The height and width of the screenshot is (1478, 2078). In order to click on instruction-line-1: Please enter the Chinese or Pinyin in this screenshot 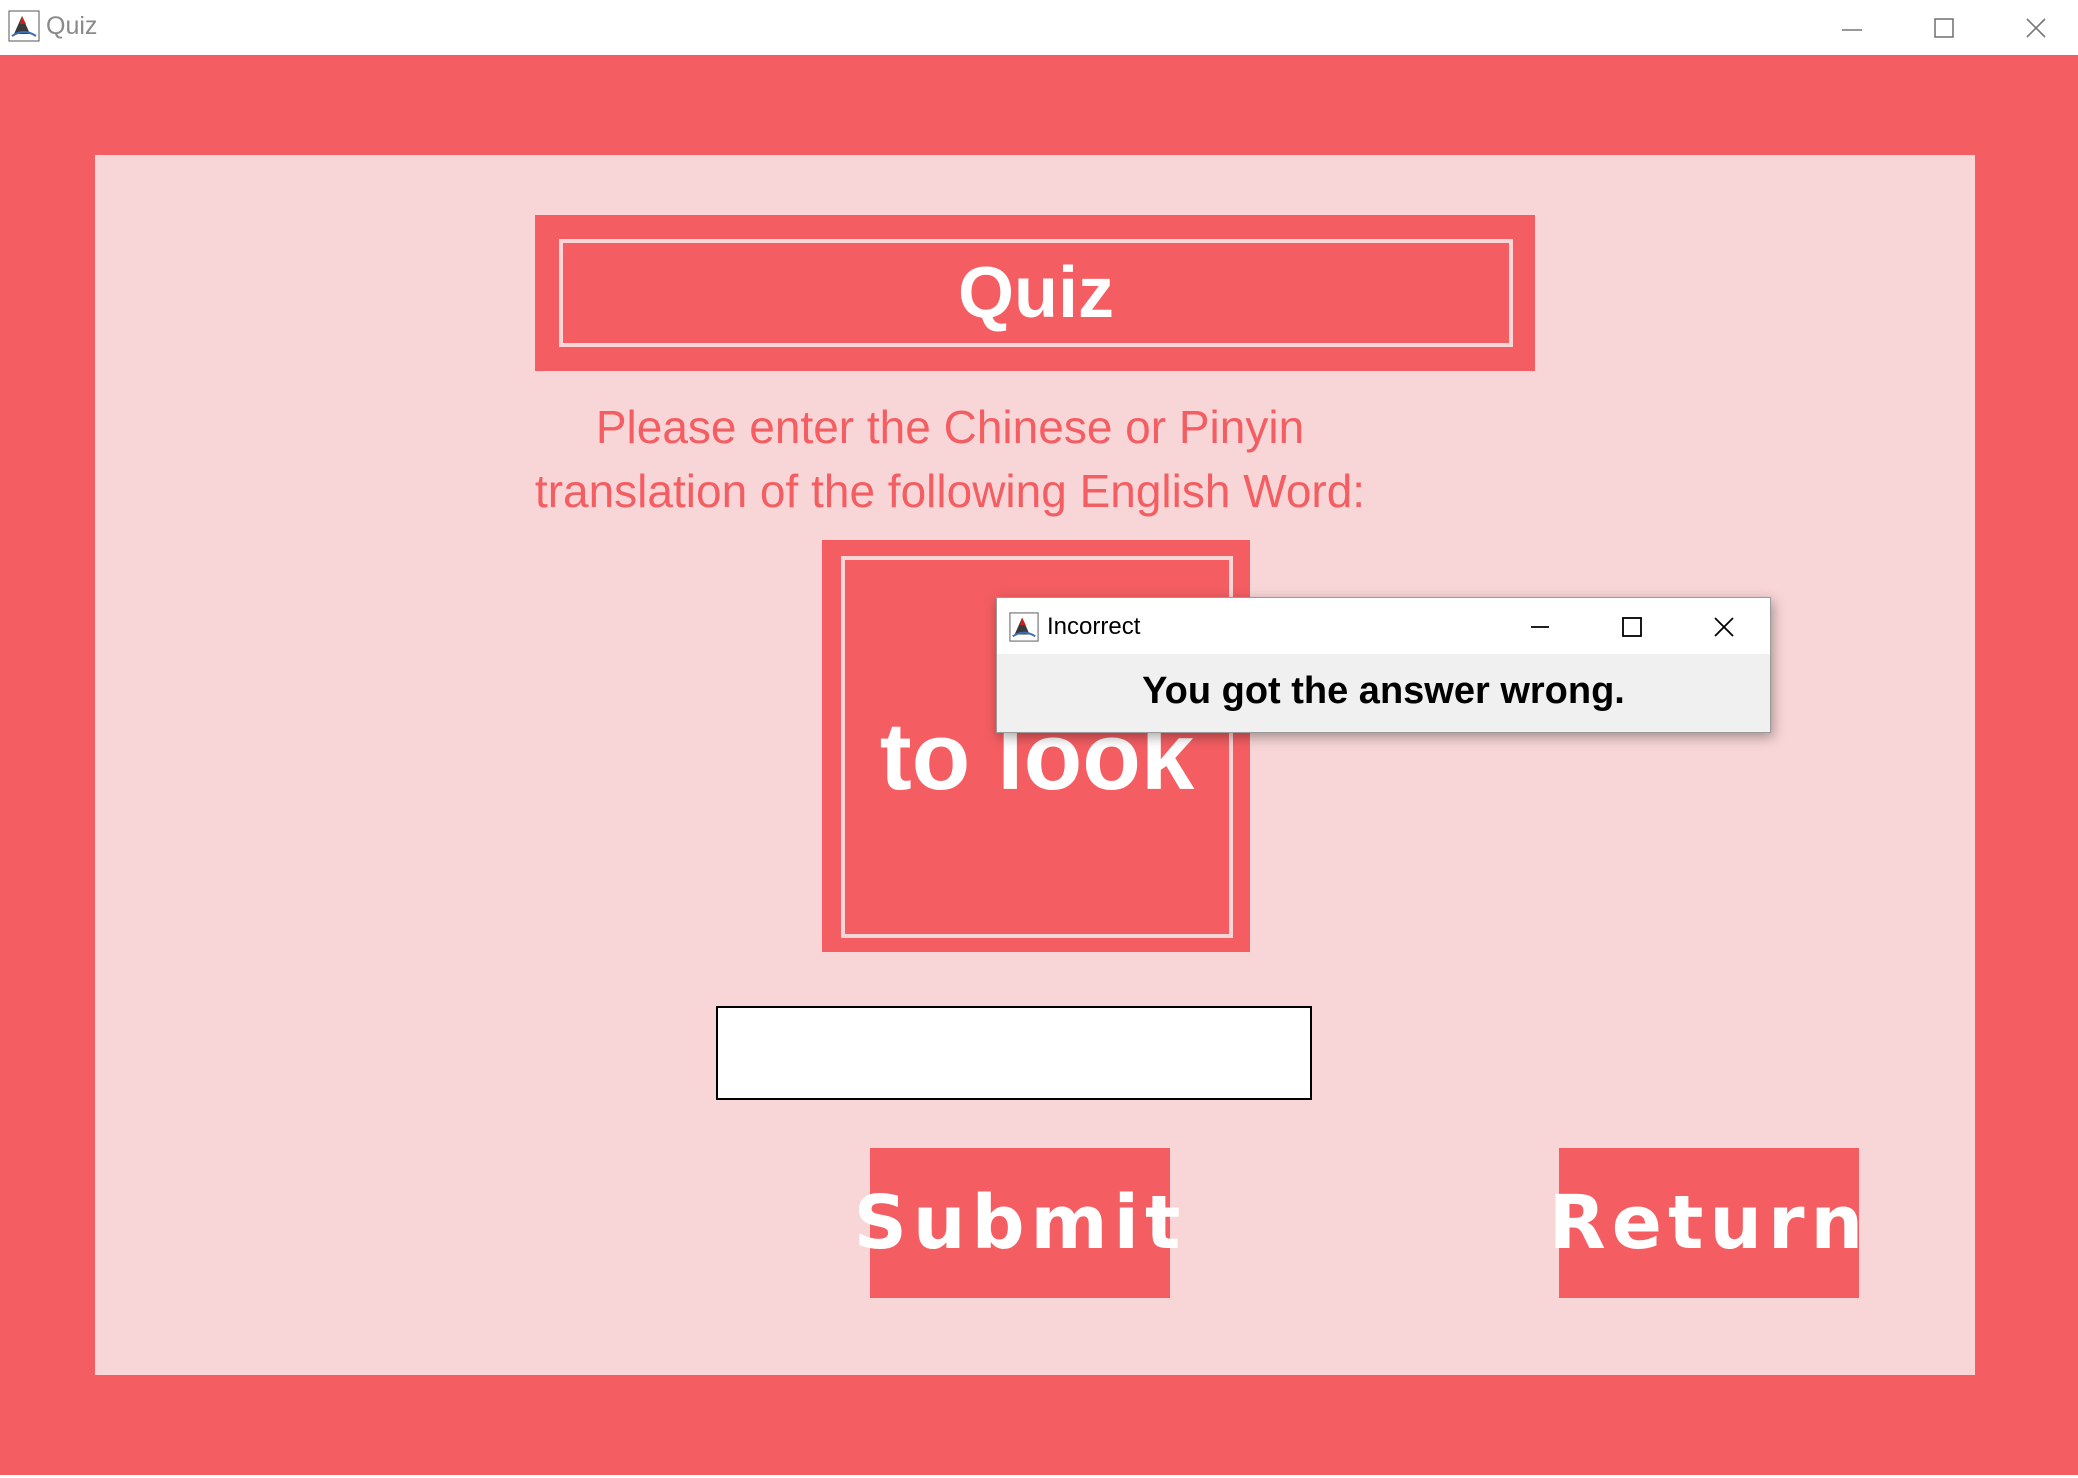, I will do `click(950, 427)`.